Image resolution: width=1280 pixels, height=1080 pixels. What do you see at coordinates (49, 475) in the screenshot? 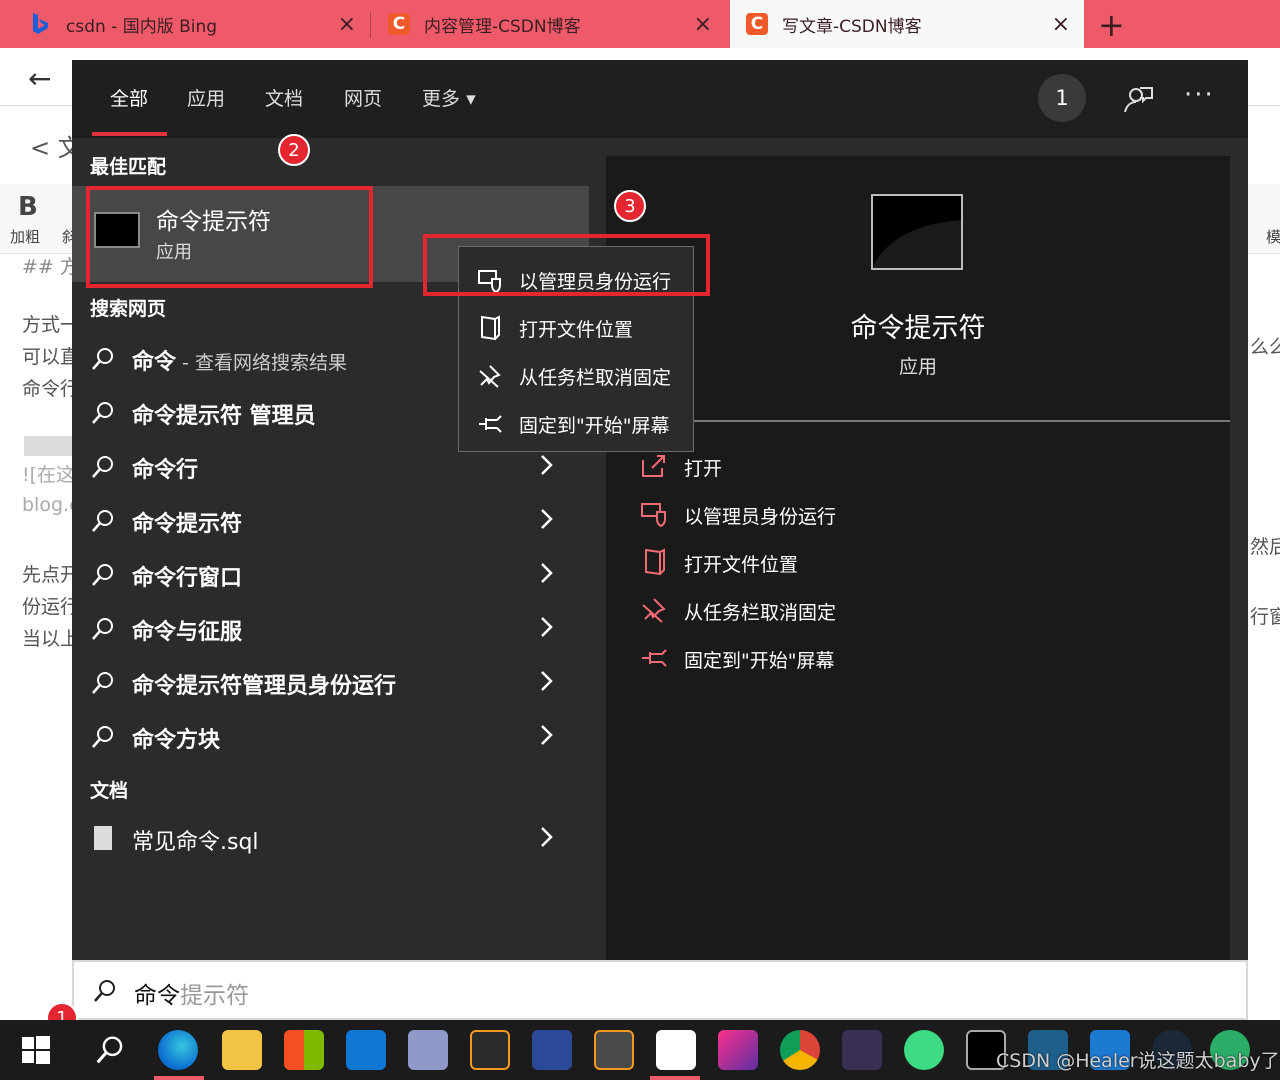
I see `editor-line: ![在这` at bounding box center [49, 475].